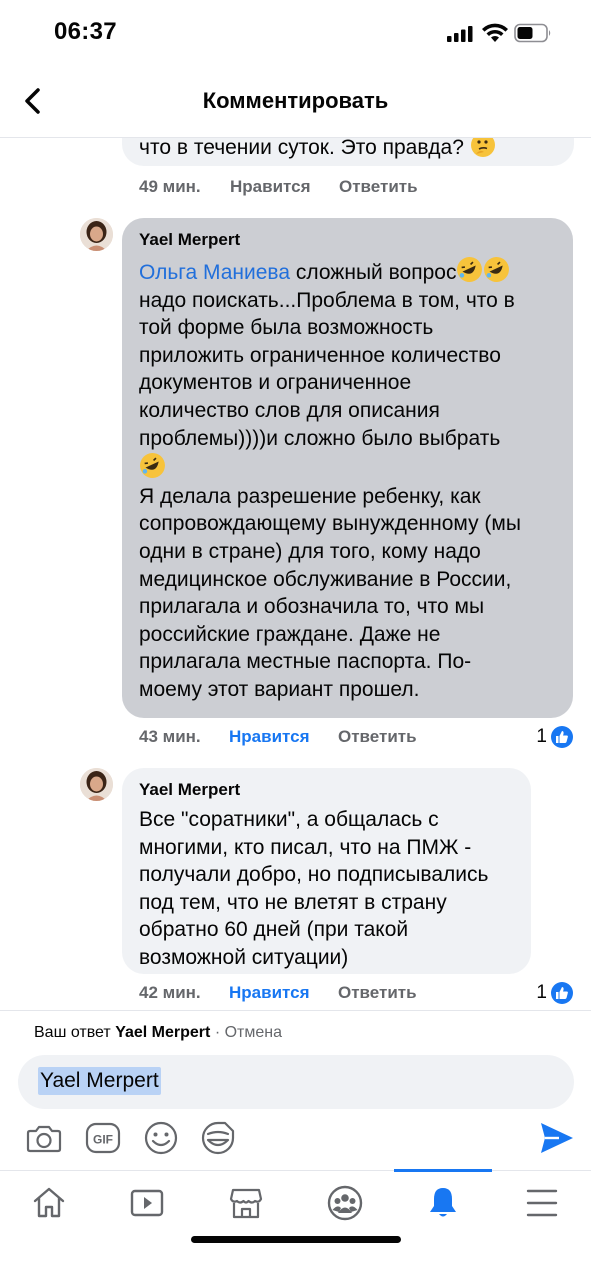  I want to click on comment-input-value: Yael Merpert, so click(99, 1081).